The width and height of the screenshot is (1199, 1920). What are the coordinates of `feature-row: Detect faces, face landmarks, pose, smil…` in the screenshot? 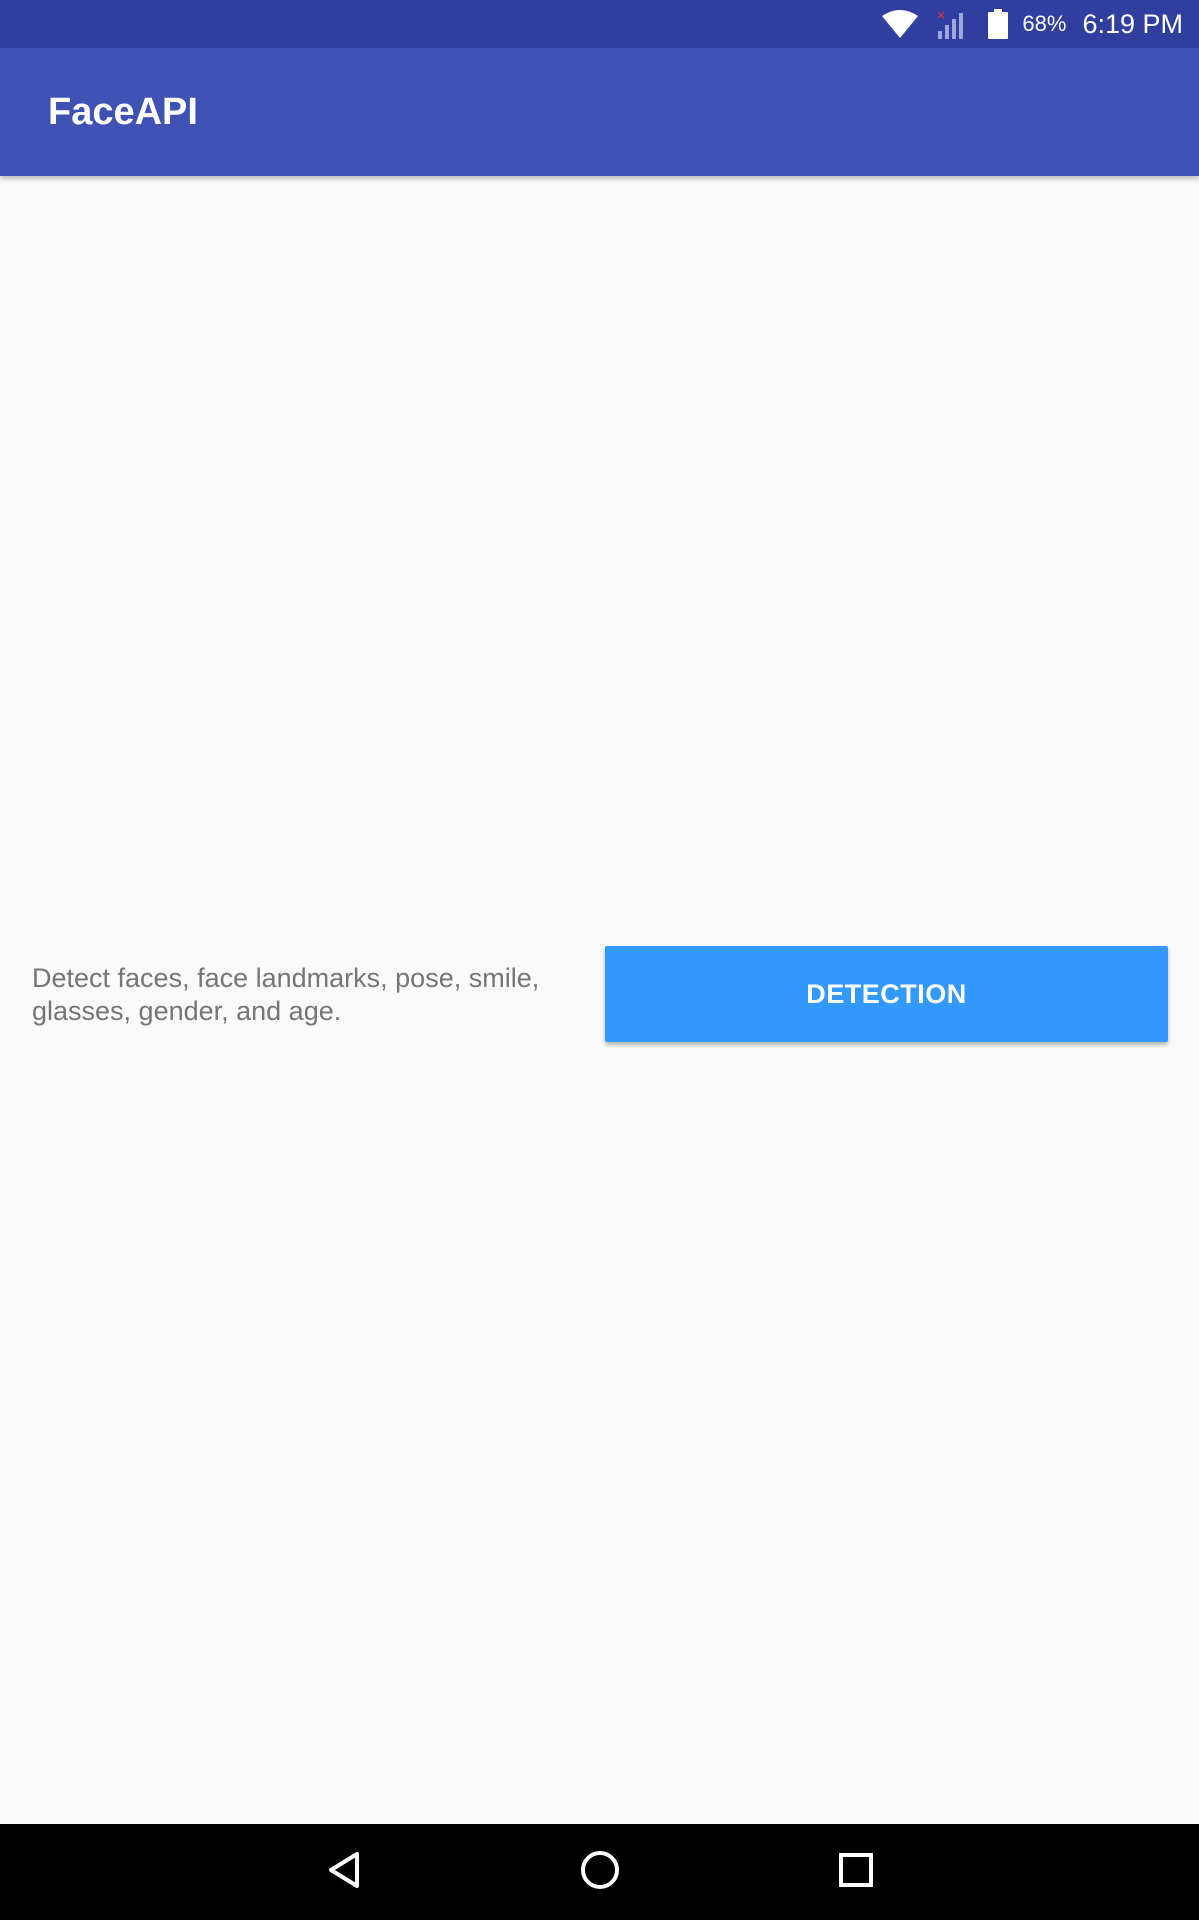 It's located at (599, 995).